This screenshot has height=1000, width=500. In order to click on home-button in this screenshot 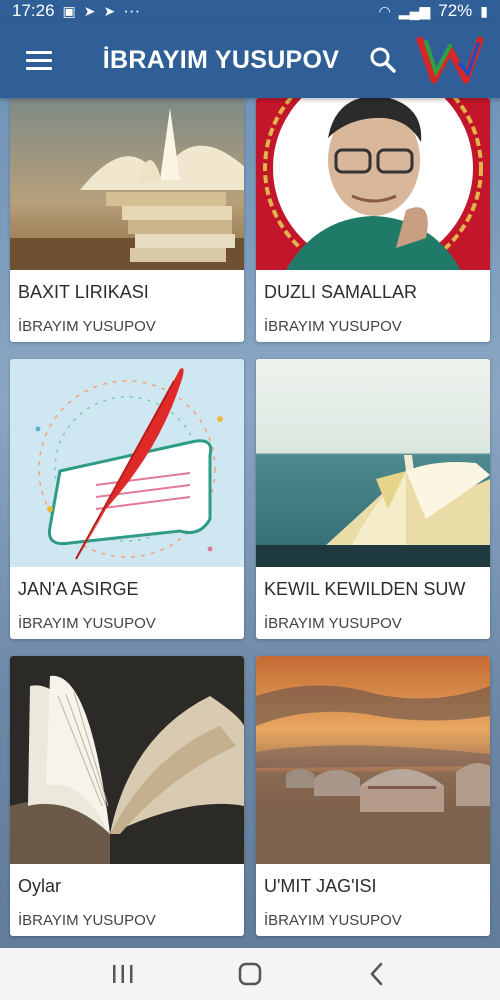, I will do `click(250, 974)`.